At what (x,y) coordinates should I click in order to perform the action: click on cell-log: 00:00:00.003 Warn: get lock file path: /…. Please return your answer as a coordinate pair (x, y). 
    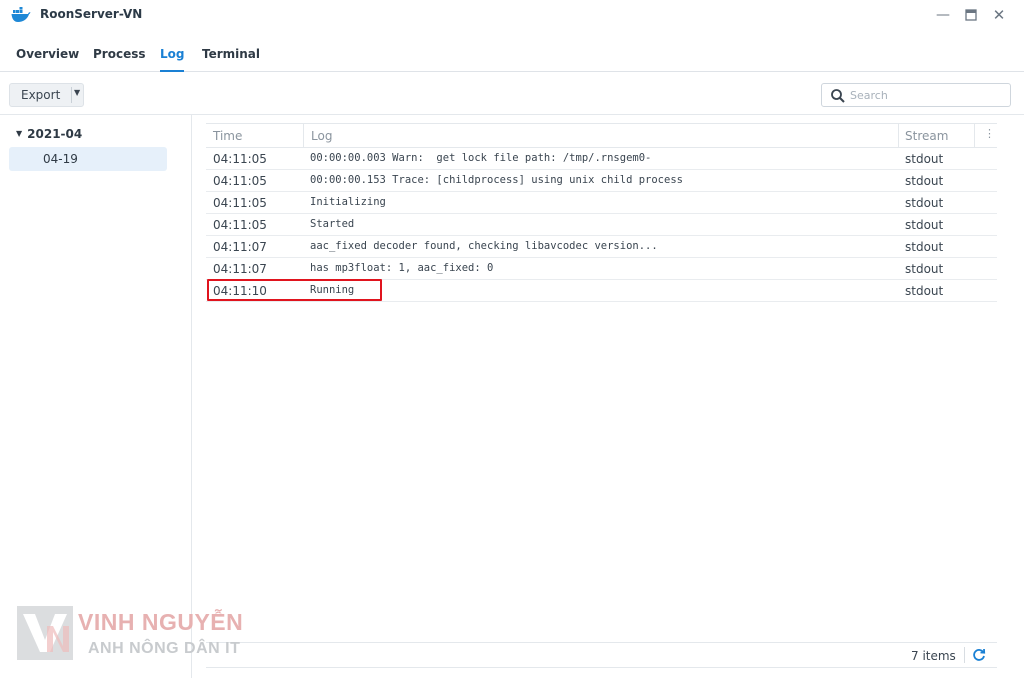
    Looking at the image, I should click on (481, 158).